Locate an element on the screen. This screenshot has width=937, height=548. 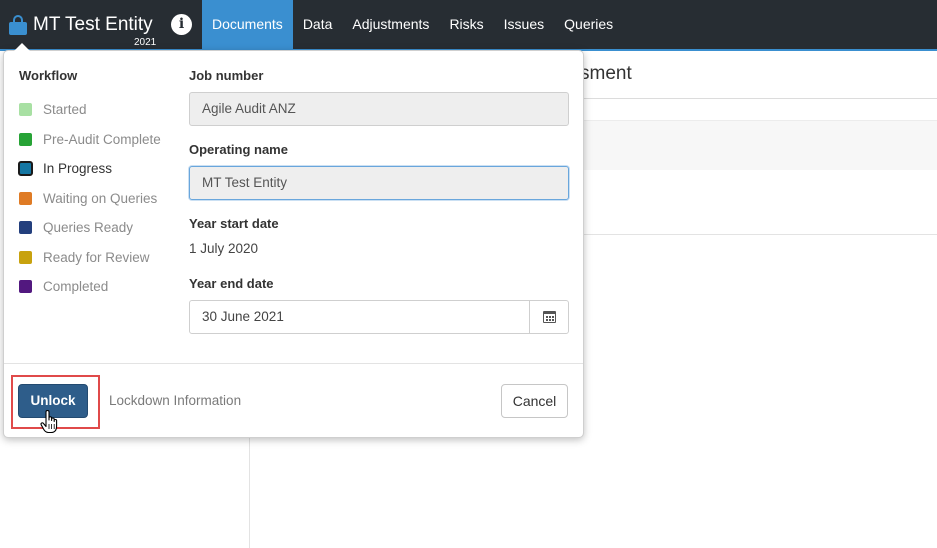
workflow-status-label: Completed is located at coordinates (76, 287).